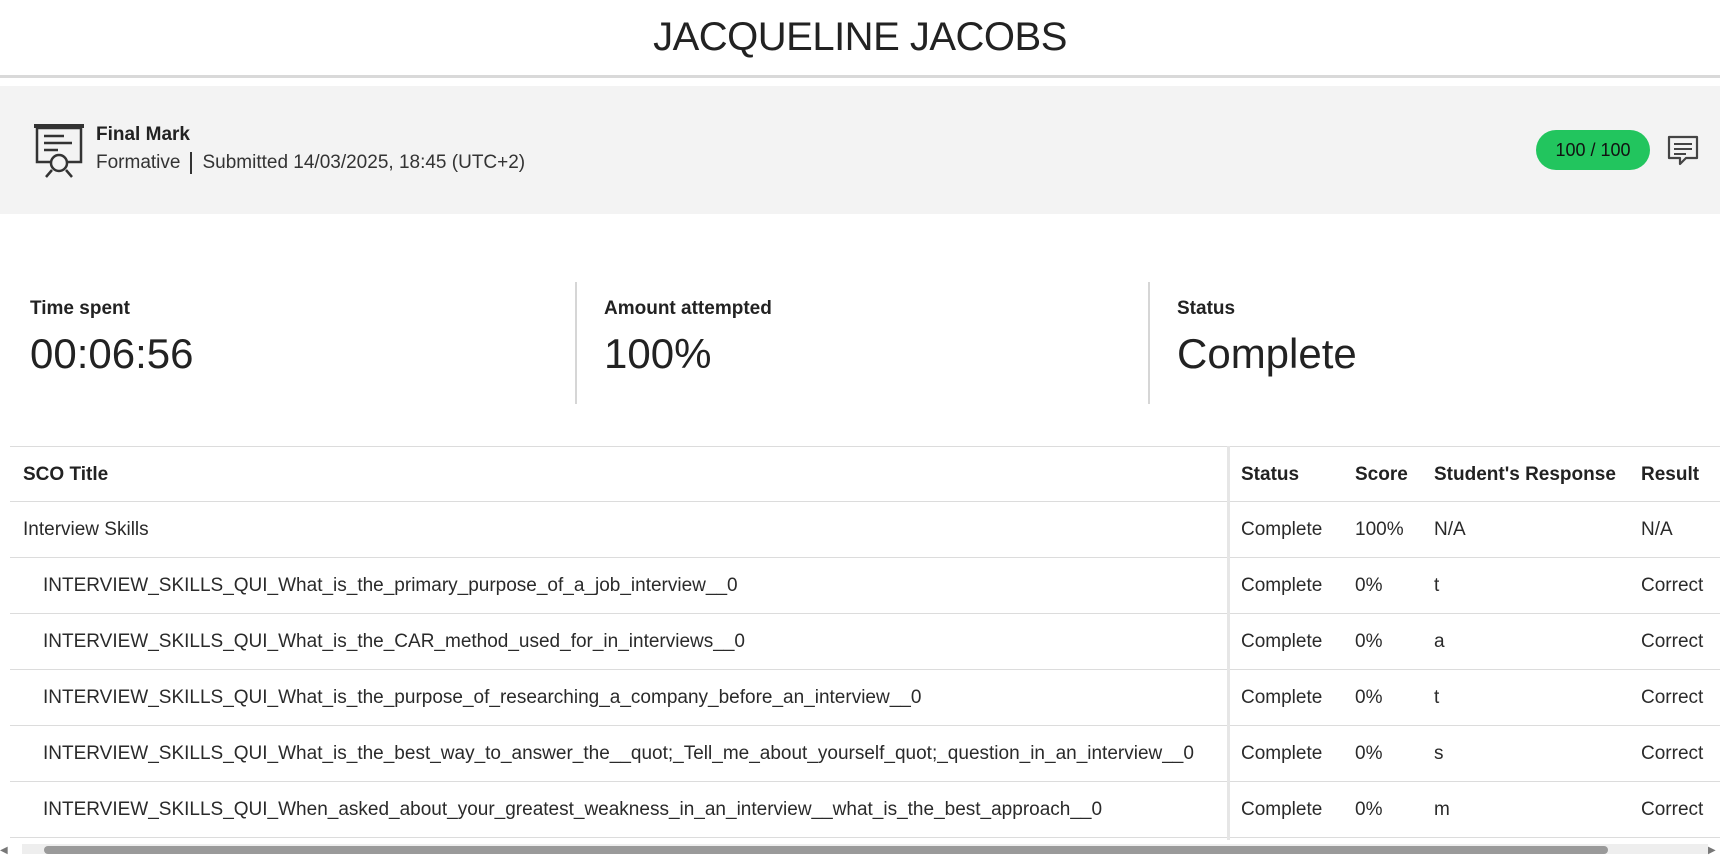  Describe the element at coordinates (1450, 529) in the screenshot. I see `sco-response: N/A` at that location.